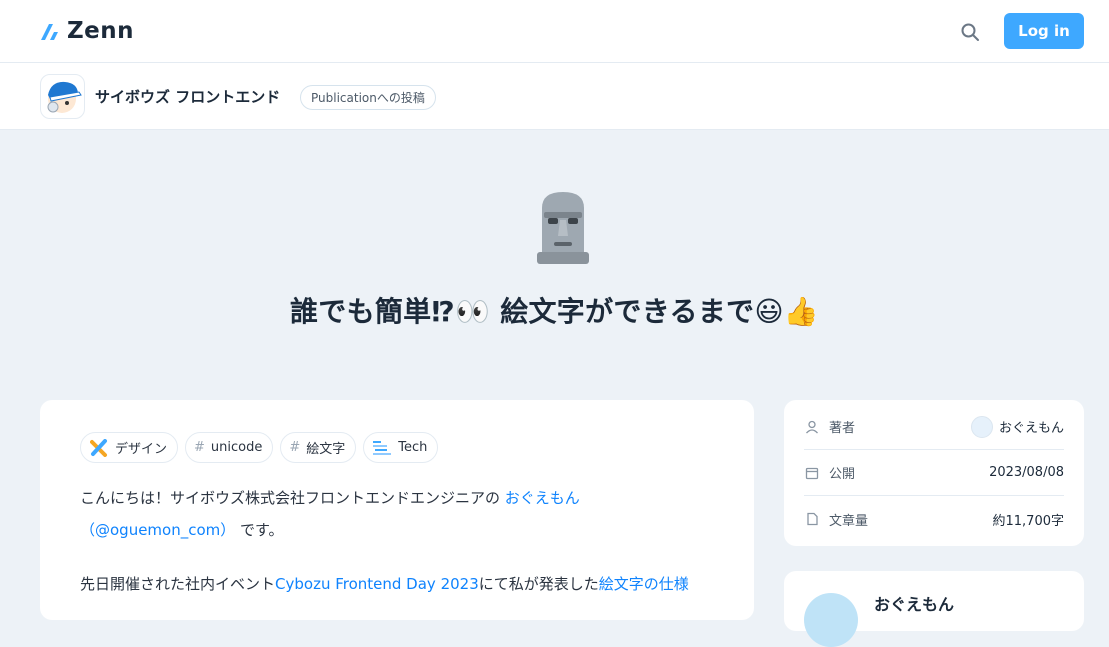  I want to click on design-icon, so click(99, 448).